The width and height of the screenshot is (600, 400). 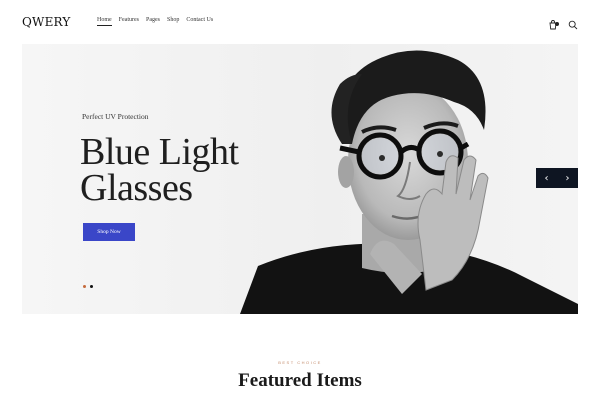 I want to click on hero-copy: Perfect UV Protection, so click(x=115, y=116).